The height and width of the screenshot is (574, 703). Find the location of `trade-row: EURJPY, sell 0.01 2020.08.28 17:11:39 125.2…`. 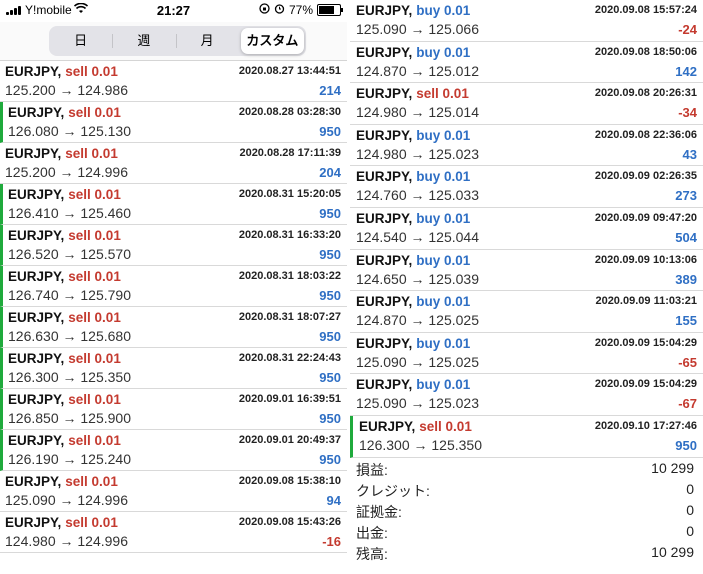

trade-row: EURJPY, sell 0.01 2020.08.28 17:11:39 125.2… is located at coordinates (173, 163).